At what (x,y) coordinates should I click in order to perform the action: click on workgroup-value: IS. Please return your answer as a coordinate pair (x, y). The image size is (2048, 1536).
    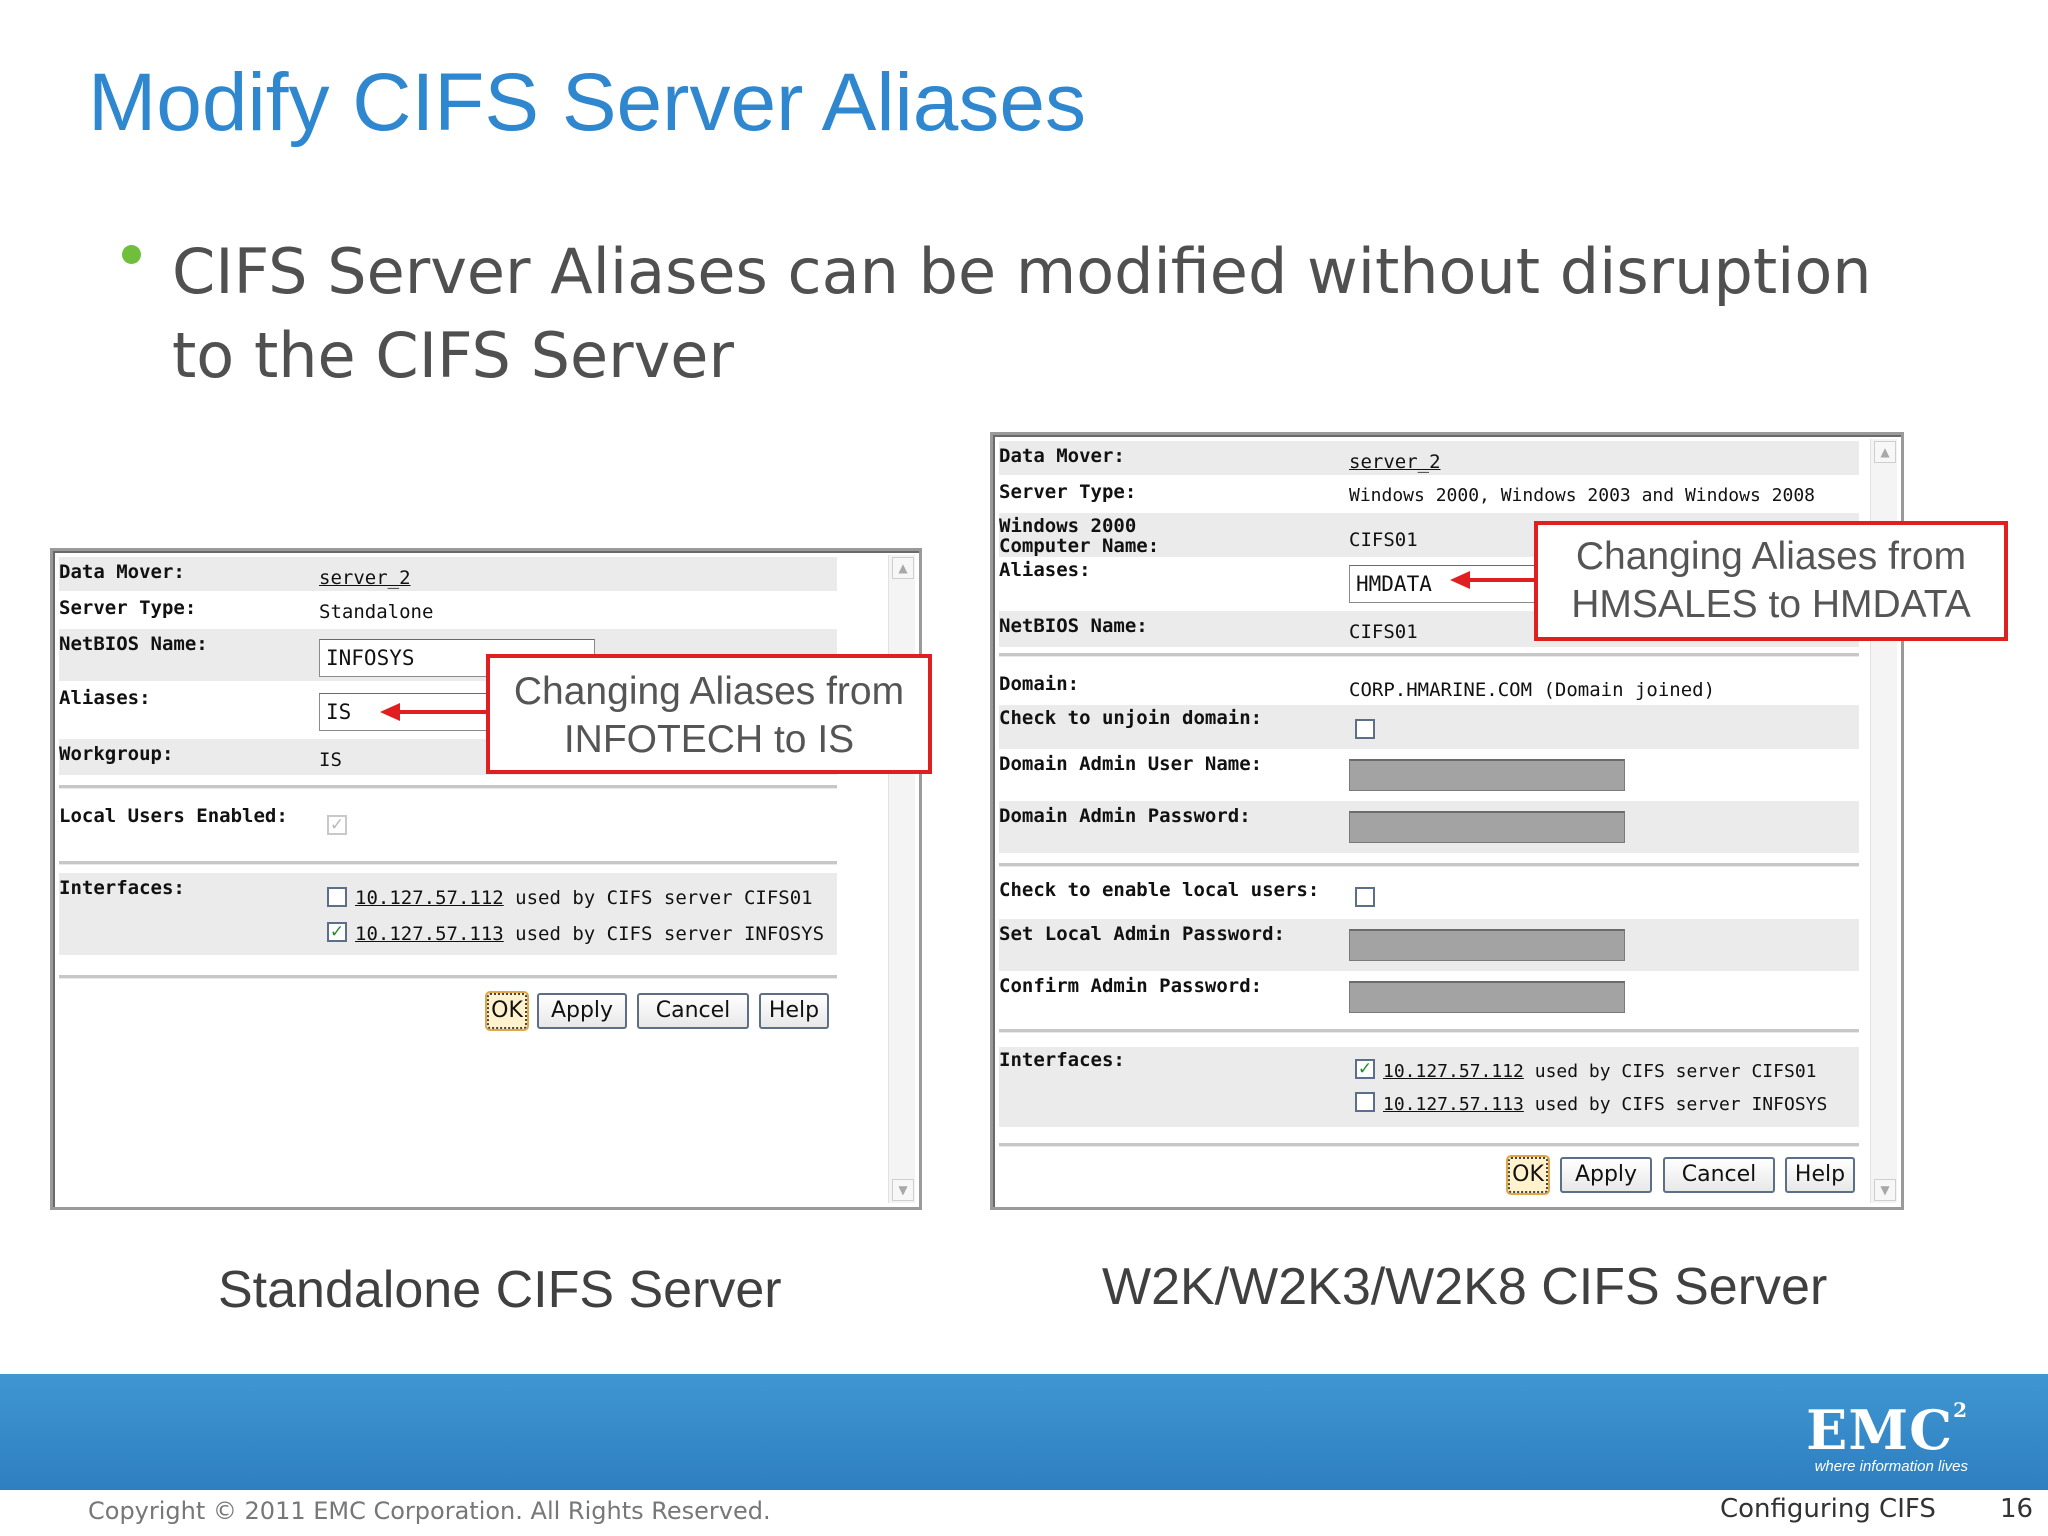
    Looking at the image, I should click on (330, 760).